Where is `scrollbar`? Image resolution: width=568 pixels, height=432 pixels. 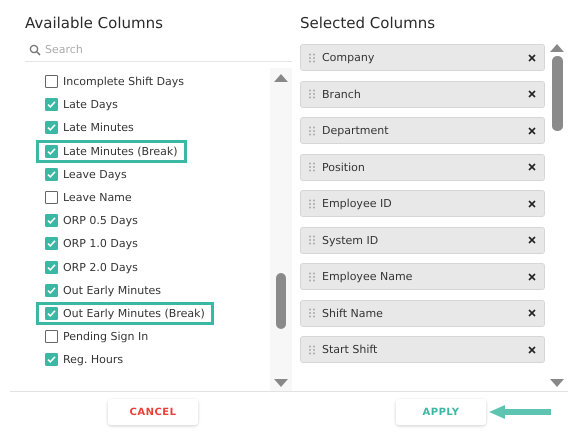 scrollbar is located at coordinates (281, 229).